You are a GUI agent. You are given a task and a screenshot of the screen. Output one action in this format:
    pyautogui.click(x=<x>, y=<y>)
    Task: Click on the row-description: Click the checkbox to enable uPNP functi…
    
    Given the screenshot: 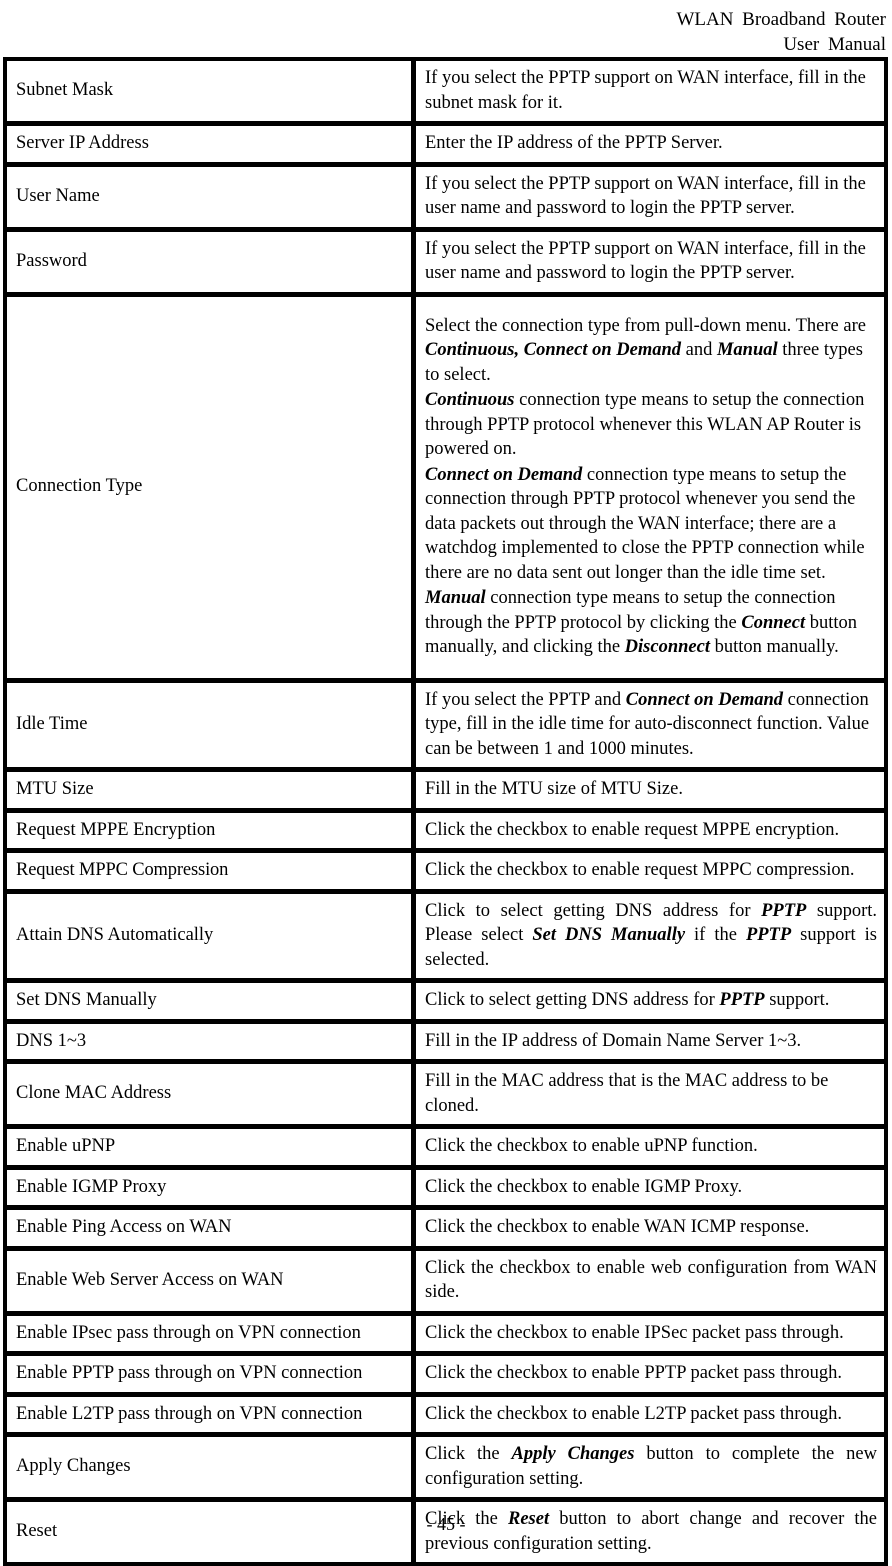 What is the action you would take?
    pyautogui.click(x=650, y=1149)
    